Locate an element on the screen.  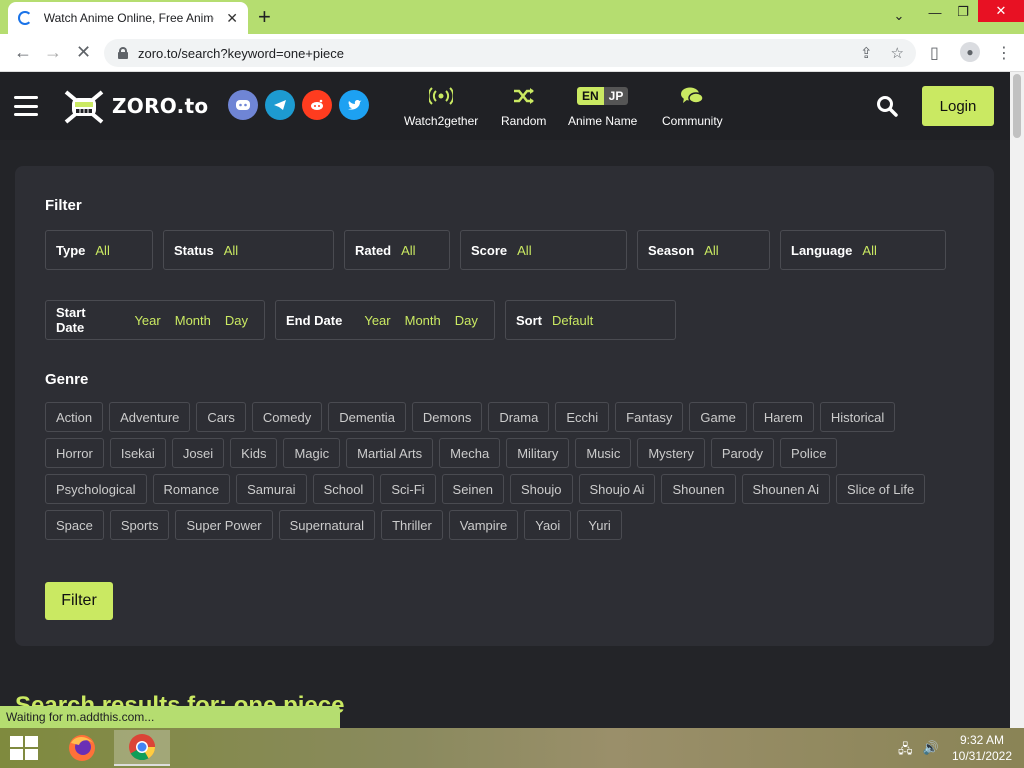
genre-chip-kids: Kids is located at coordinates (254, 453).